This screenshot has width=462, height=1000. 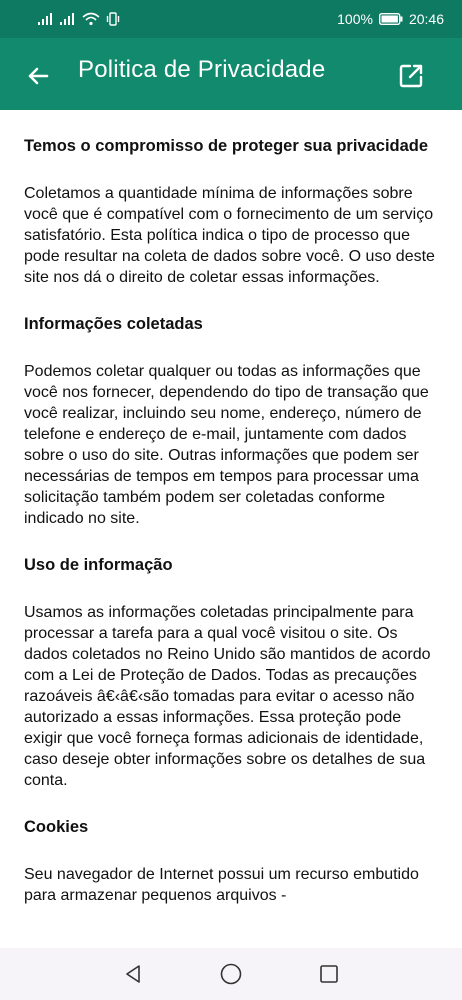 What do you see at coordinates (113, 19) in the screenshot?
I see `vibrate-icon` at bounding box center [113, 19].